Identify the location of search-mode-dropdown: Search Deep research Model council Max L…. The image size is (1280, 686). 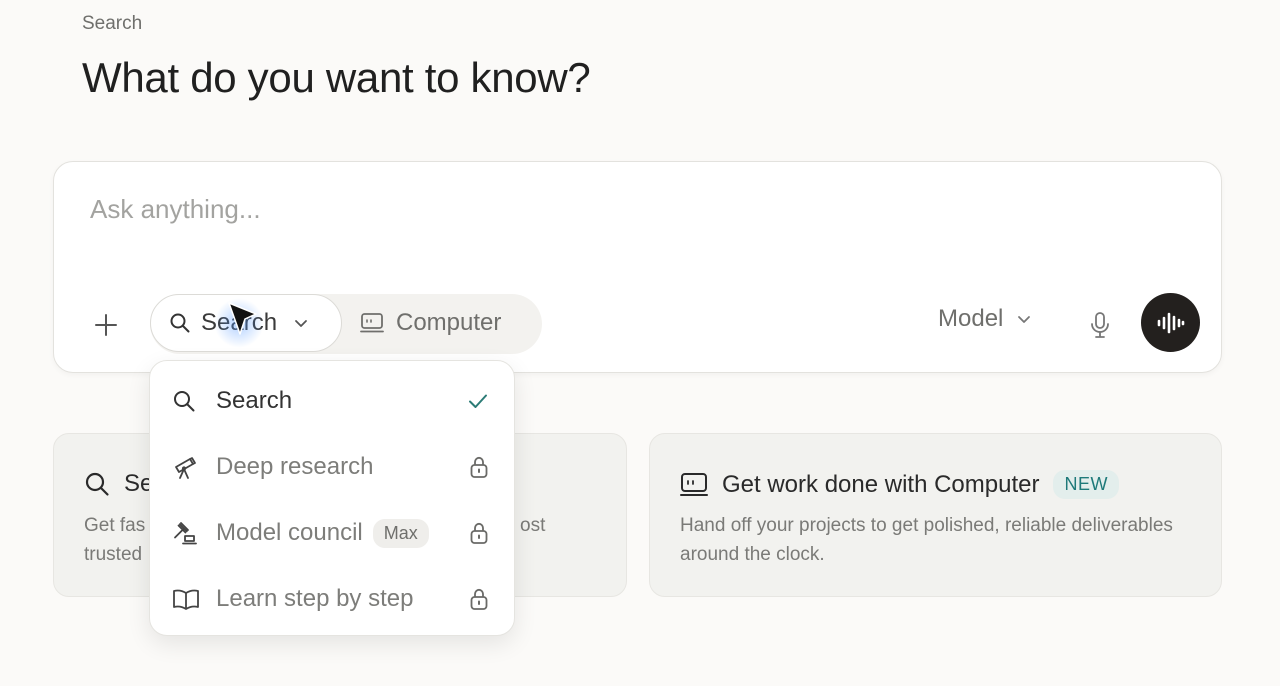
(332, 498).